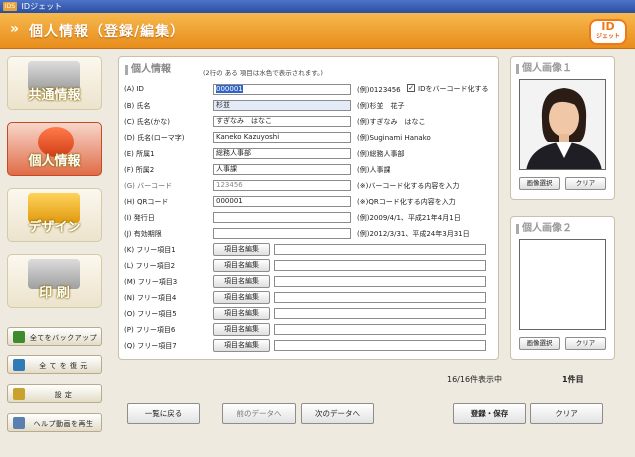  What do you see at coordinates (282, 185) in the screenshot?
I see `barcode-input: 123456` at bounding box center [282, 185].